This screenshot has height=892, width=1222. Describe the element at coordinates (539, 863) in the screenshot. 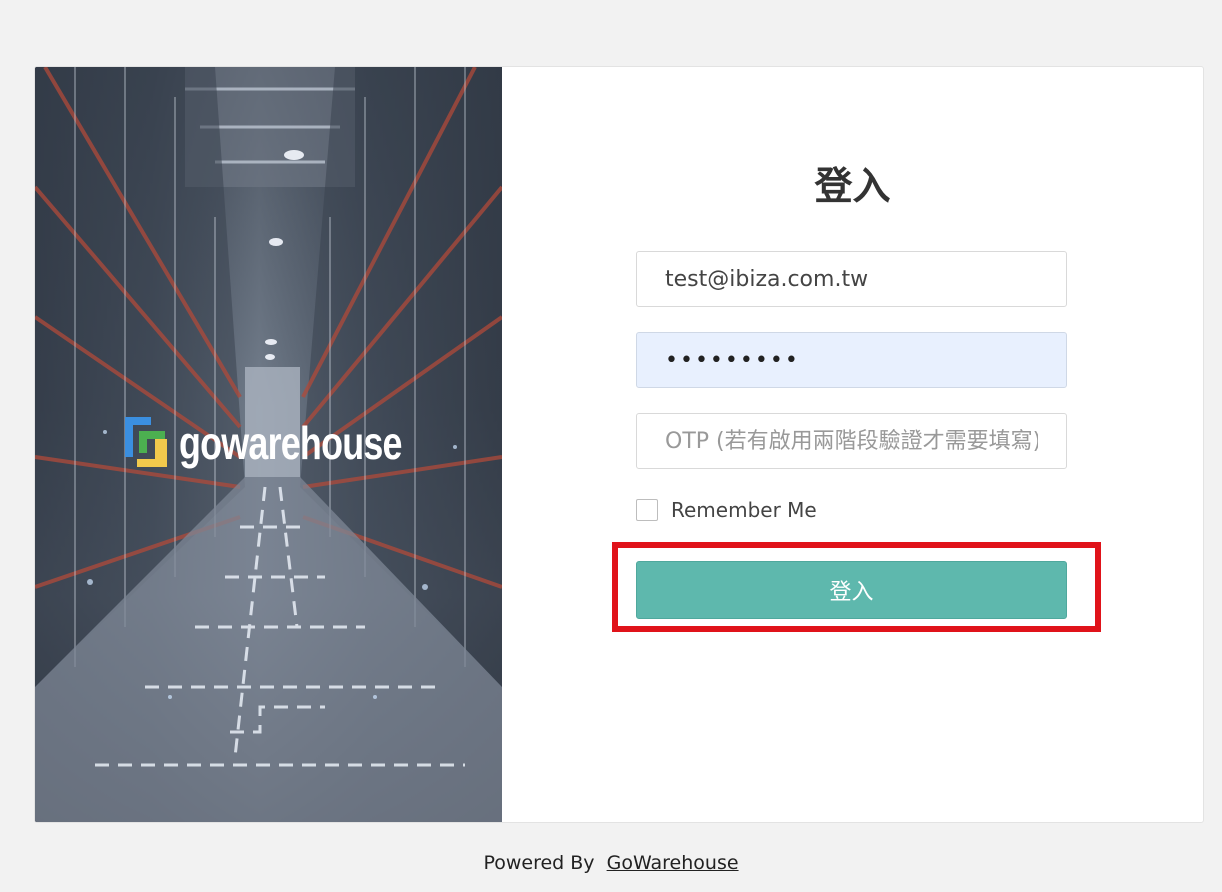

I see `powered-by-text: Powered By` at that location.